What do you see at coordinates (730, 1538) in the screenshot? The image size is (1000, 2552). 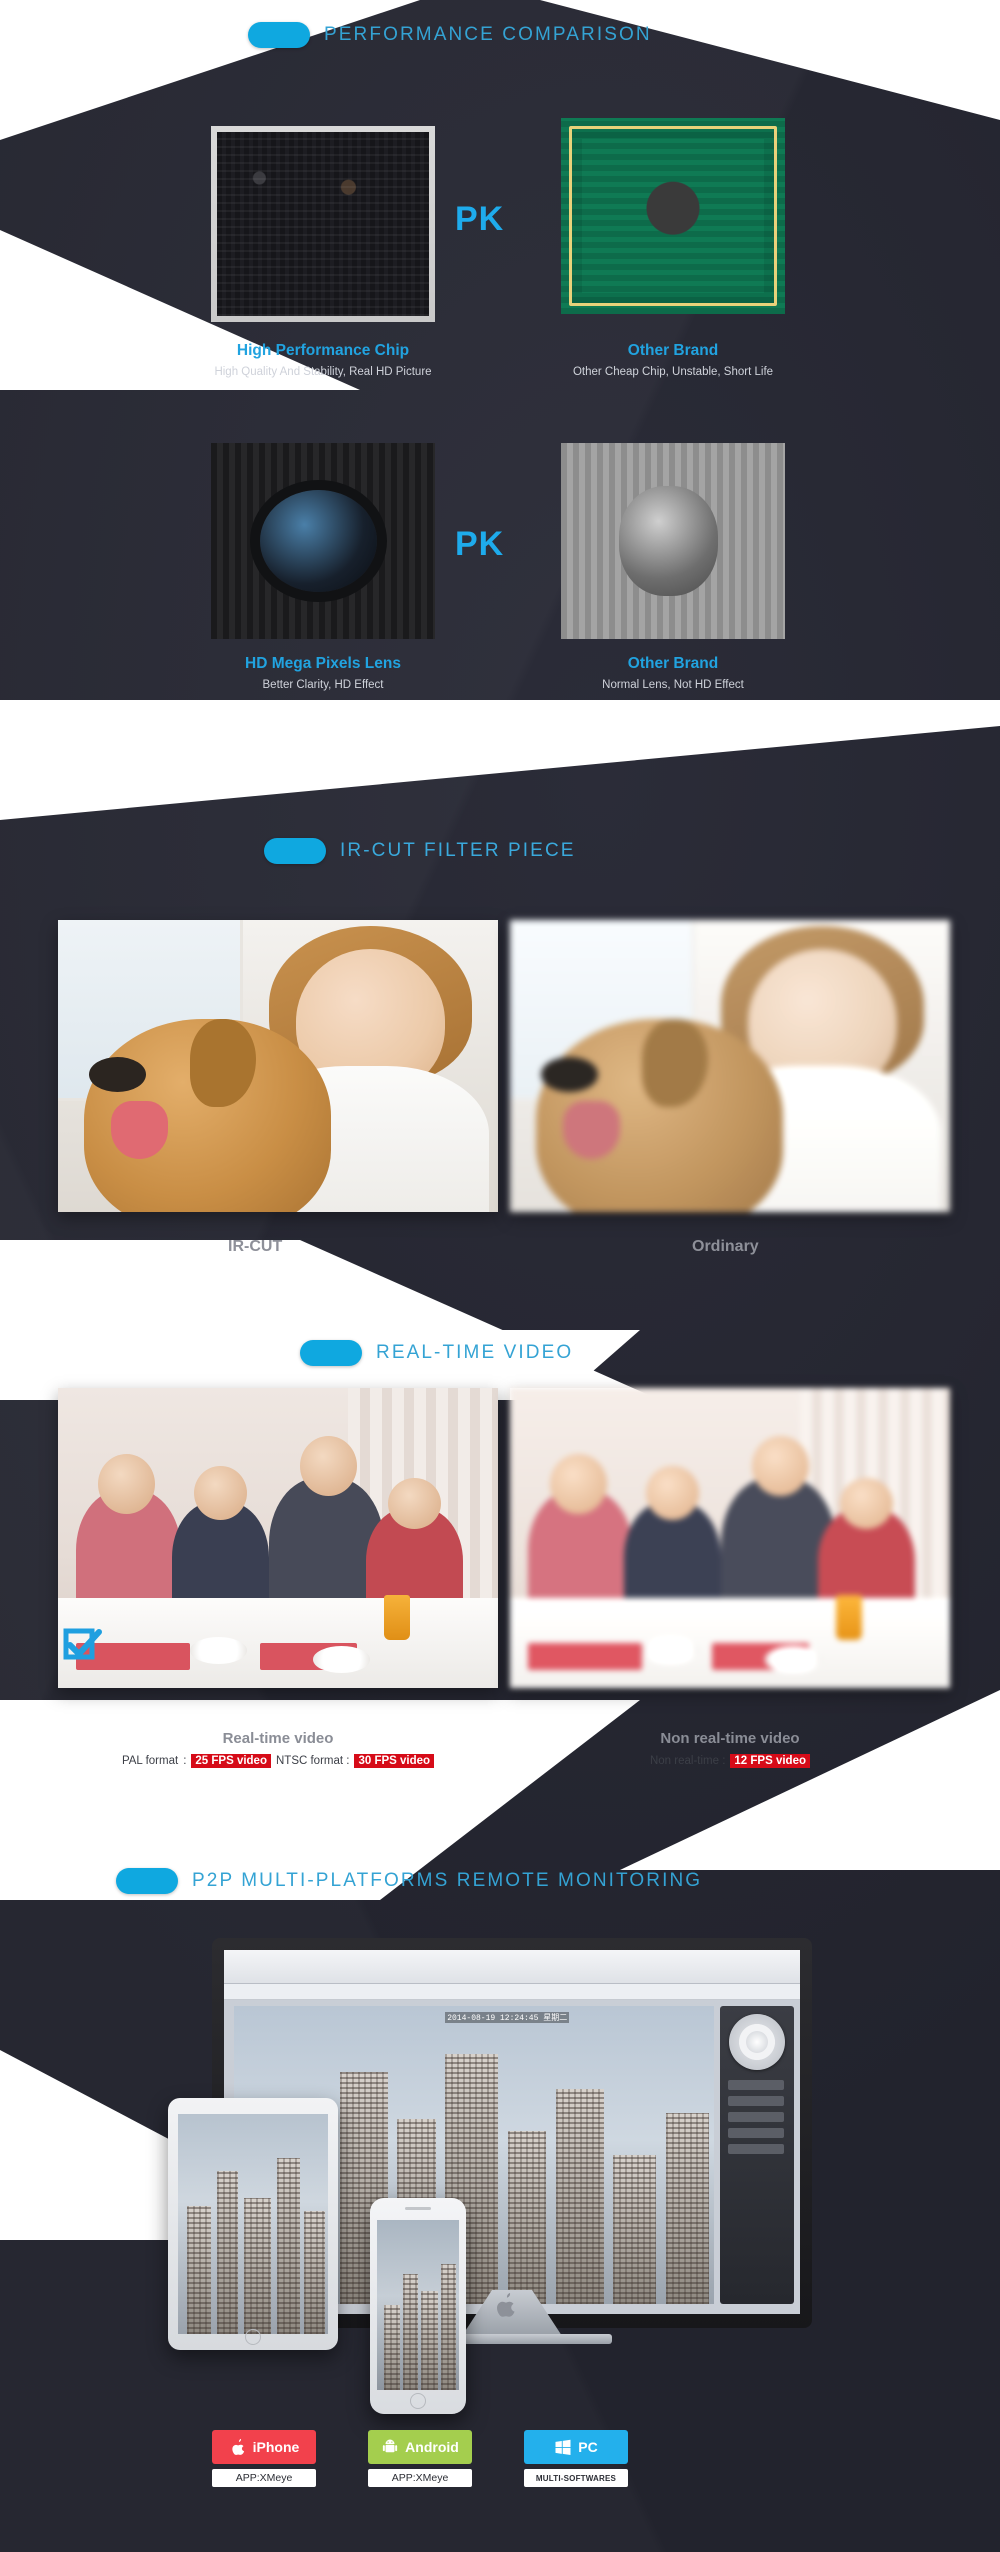 I see `photo-non-realtime-sample` at bounding box center [730, 1538].